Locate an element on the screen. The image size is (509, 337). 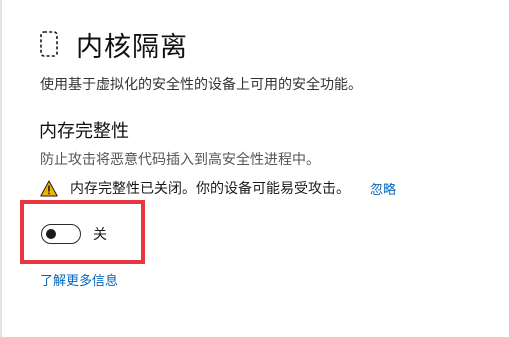
core-isolation-chip-icon is located at coordinates (49, 44).